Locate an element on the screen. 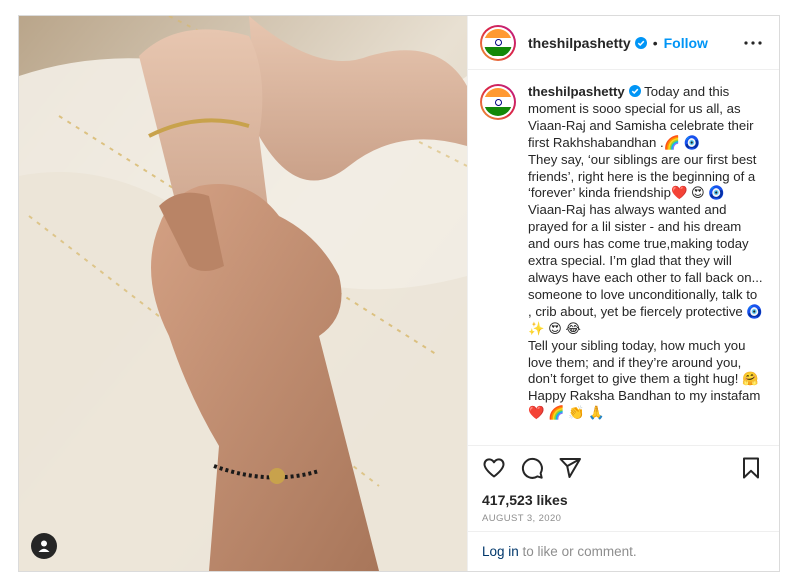 The width and height of the screenshot is (800, 580). share-button is located at coordinates (570, 468).